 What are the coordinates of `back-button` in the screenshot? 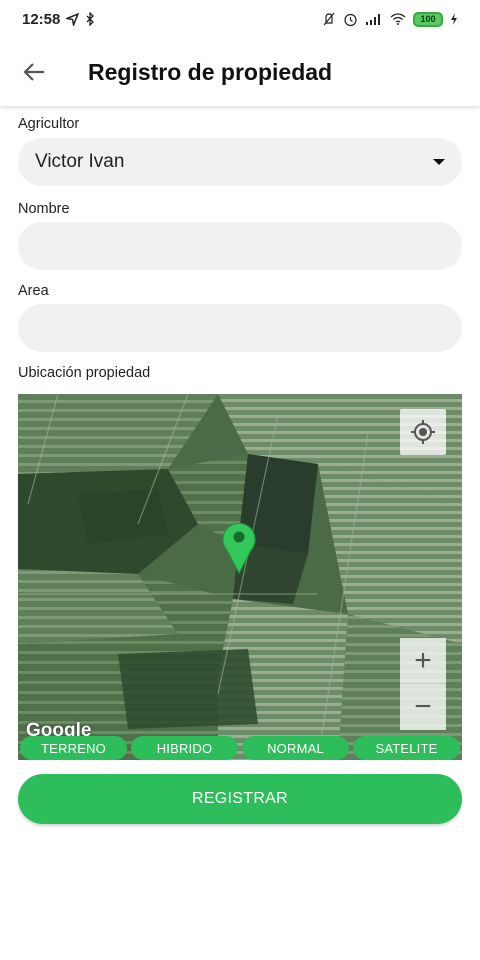 It's located at (34, 72).